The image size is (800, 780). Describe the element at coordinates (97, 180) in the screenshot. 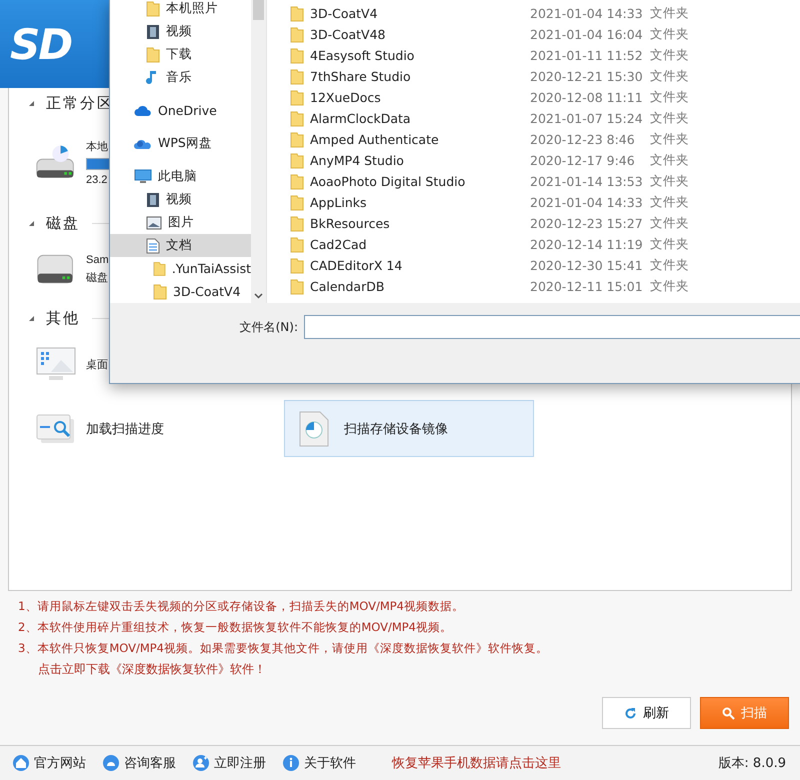

I see `device-detail: 23.2` at that location.